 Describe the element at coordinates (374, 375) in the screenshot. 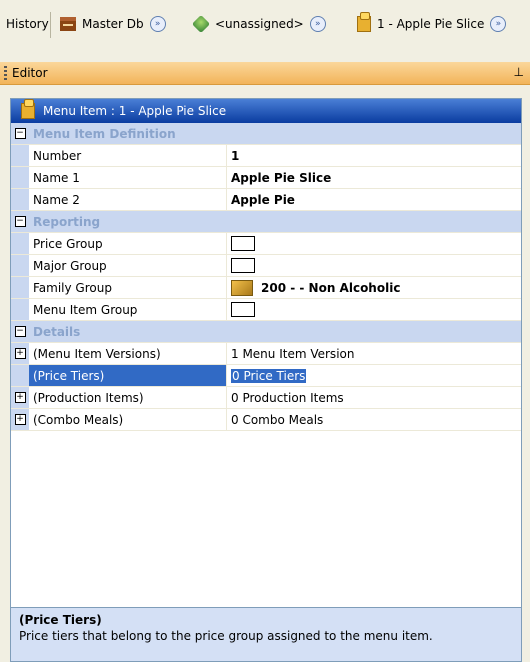

I see `property-value: 0 Price Tiers` at that location.